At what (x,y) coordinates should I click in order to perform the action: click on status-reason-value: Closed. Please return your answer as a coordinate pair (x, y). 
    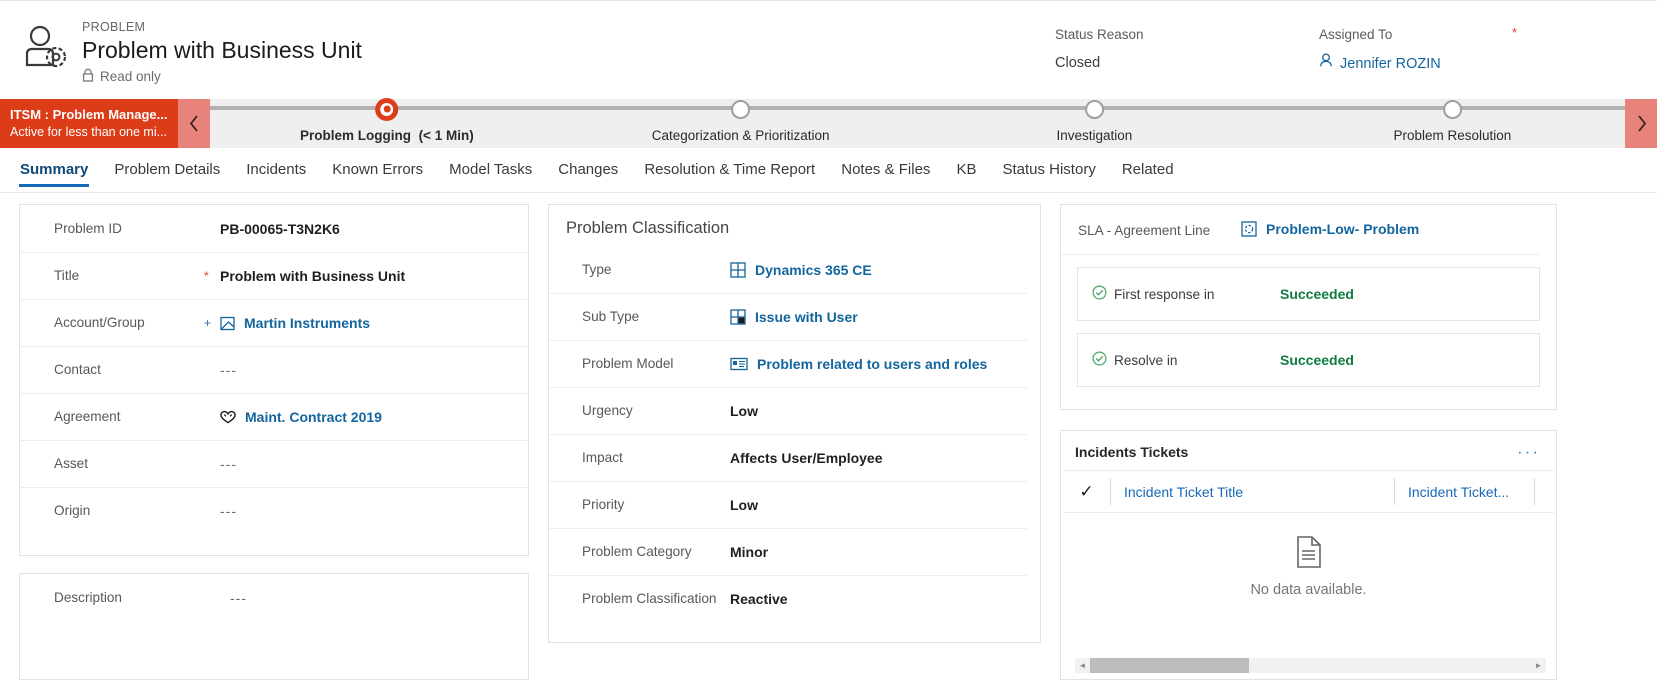
    Looking at the image, I should click on (1078, 63).